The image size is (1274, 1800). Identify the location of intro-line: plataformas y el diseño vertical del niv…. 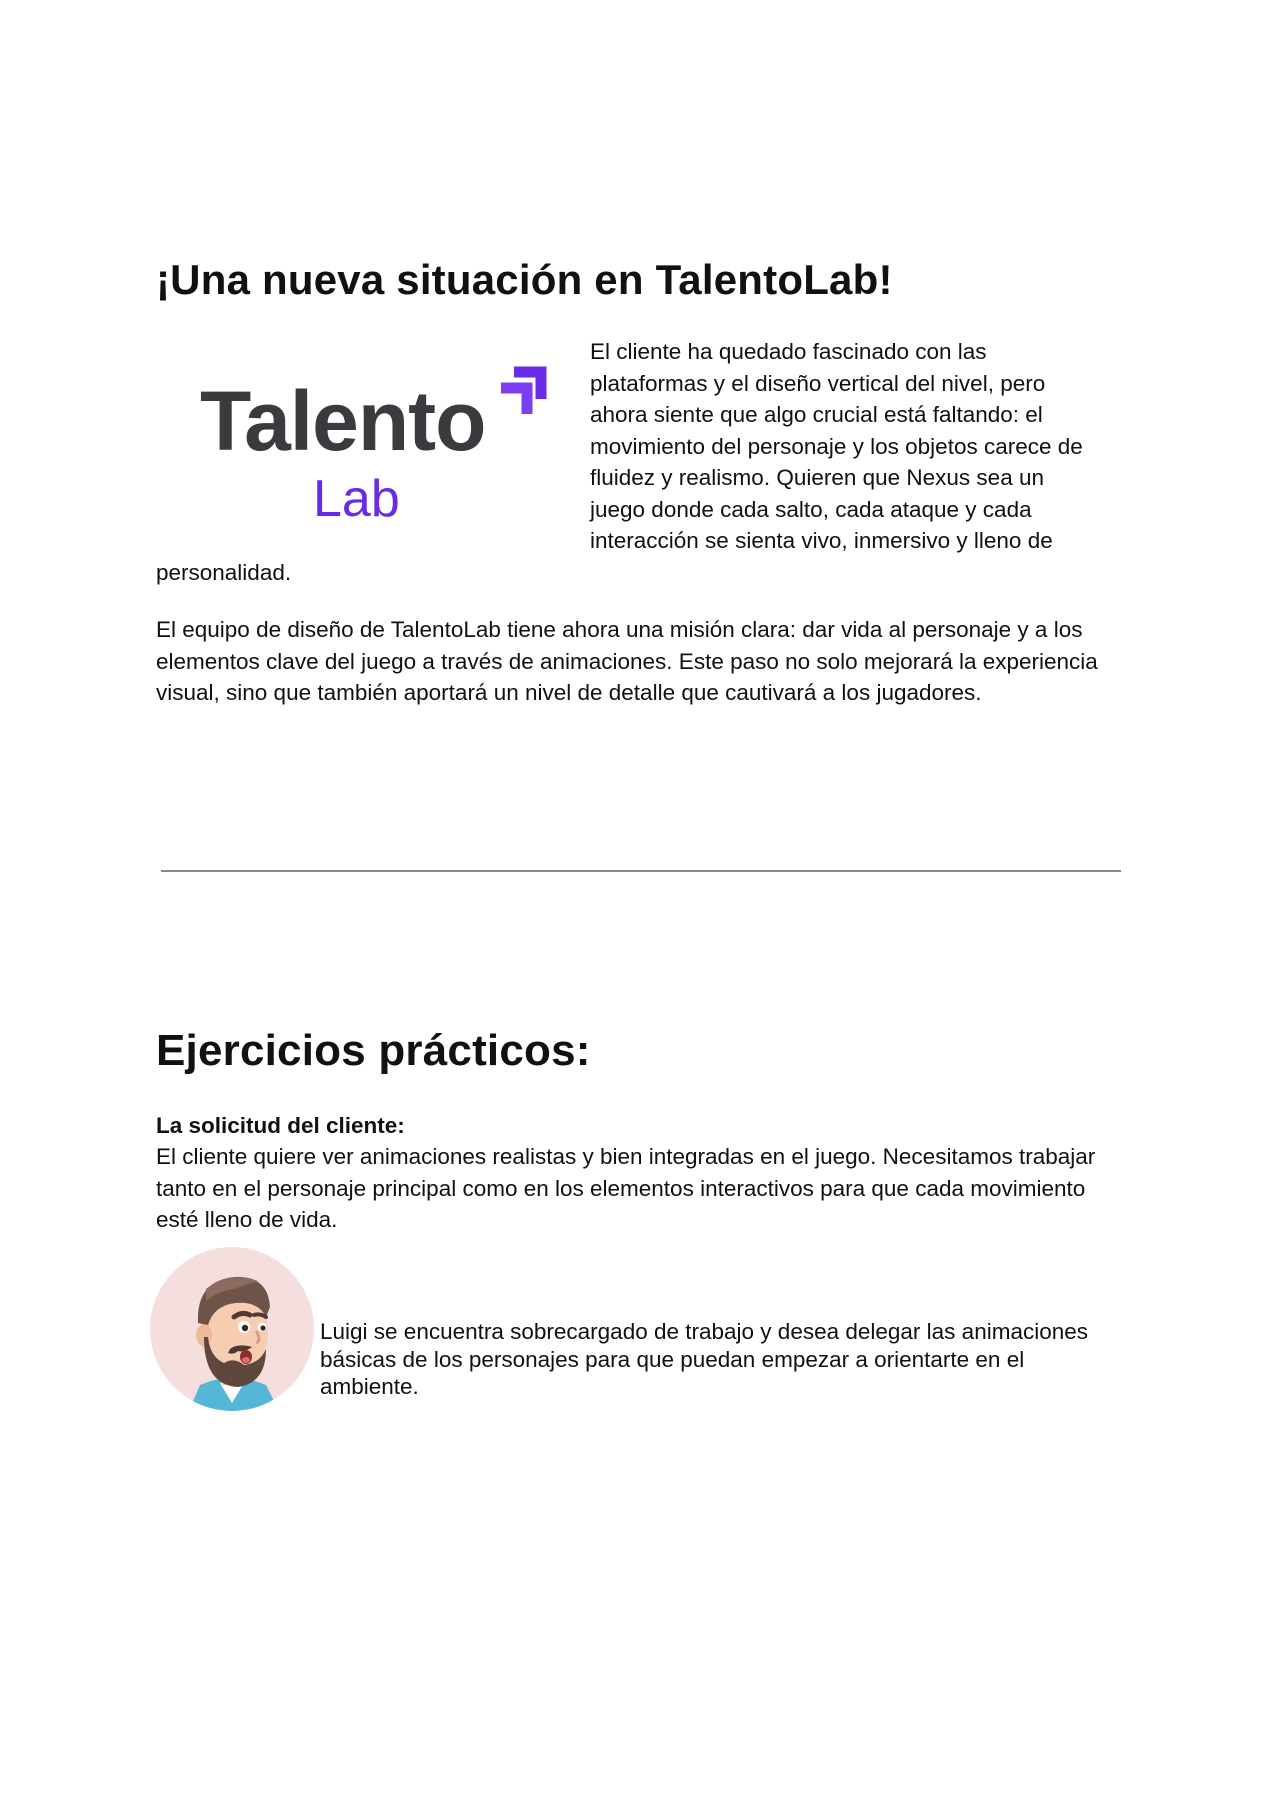
(818, 383).